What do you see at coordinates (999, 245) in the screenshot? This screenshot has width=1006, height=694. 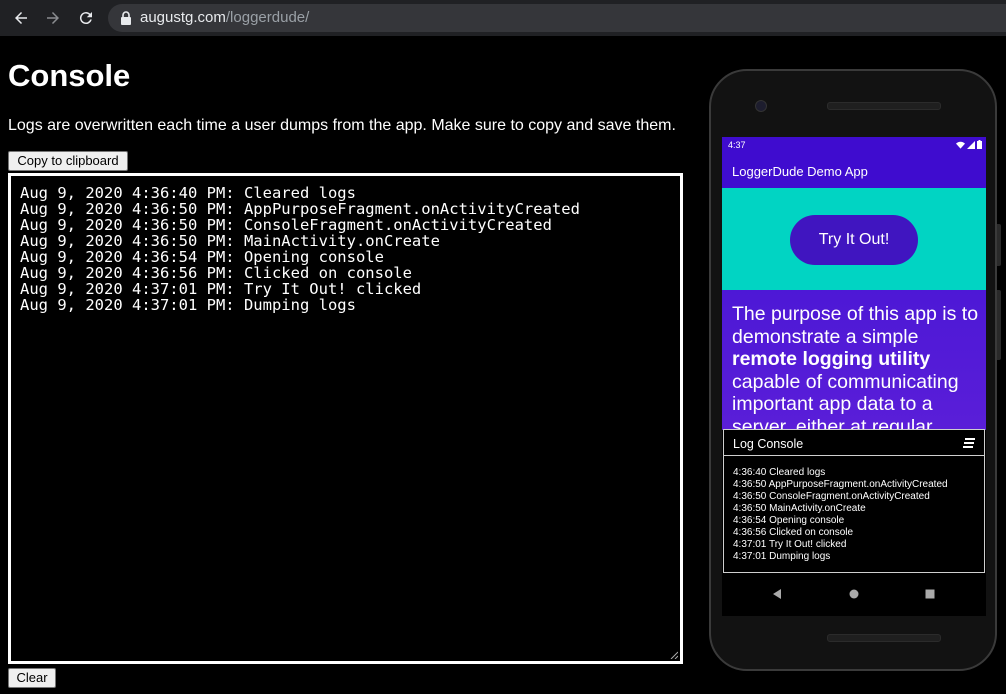 I see `phone-volume-button` at bounding box center [999, 245].